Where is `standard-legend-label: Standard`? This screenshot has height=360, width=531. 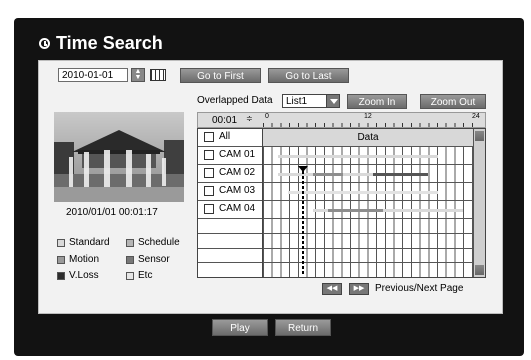
standard-legend-label: Standard is located at coordinates (89, 242).